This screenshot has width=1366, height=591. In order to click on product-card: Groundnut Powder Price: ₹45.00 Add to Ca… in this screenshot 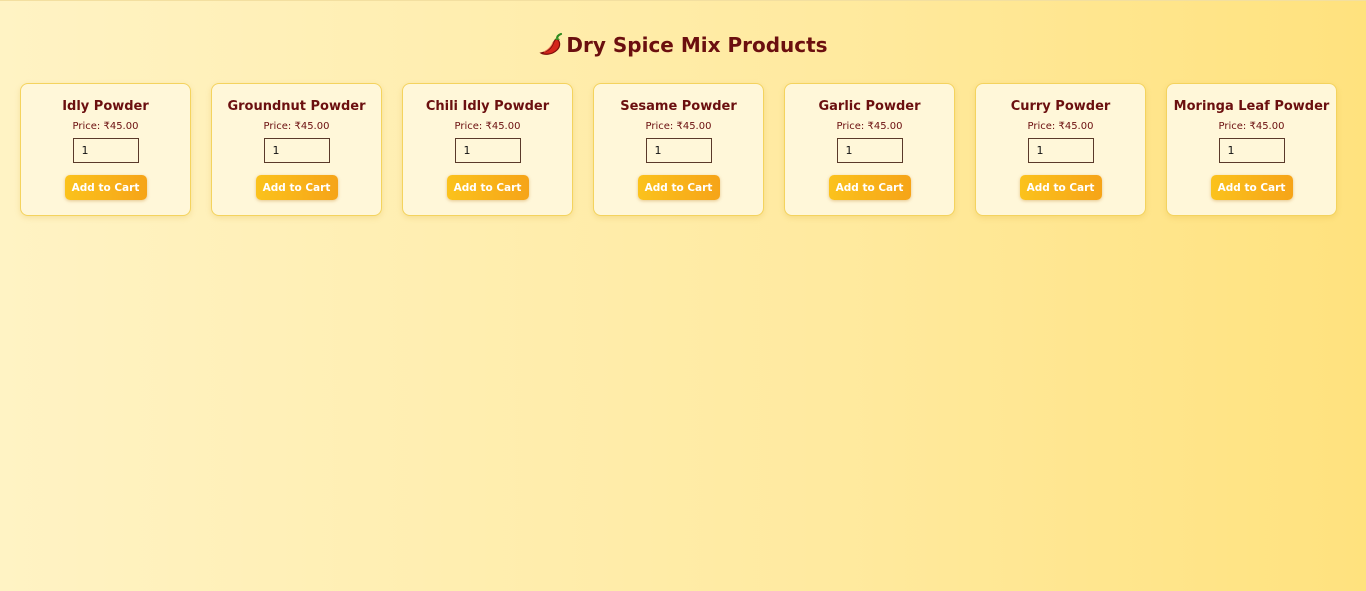, I will do `click(296, 149)`.